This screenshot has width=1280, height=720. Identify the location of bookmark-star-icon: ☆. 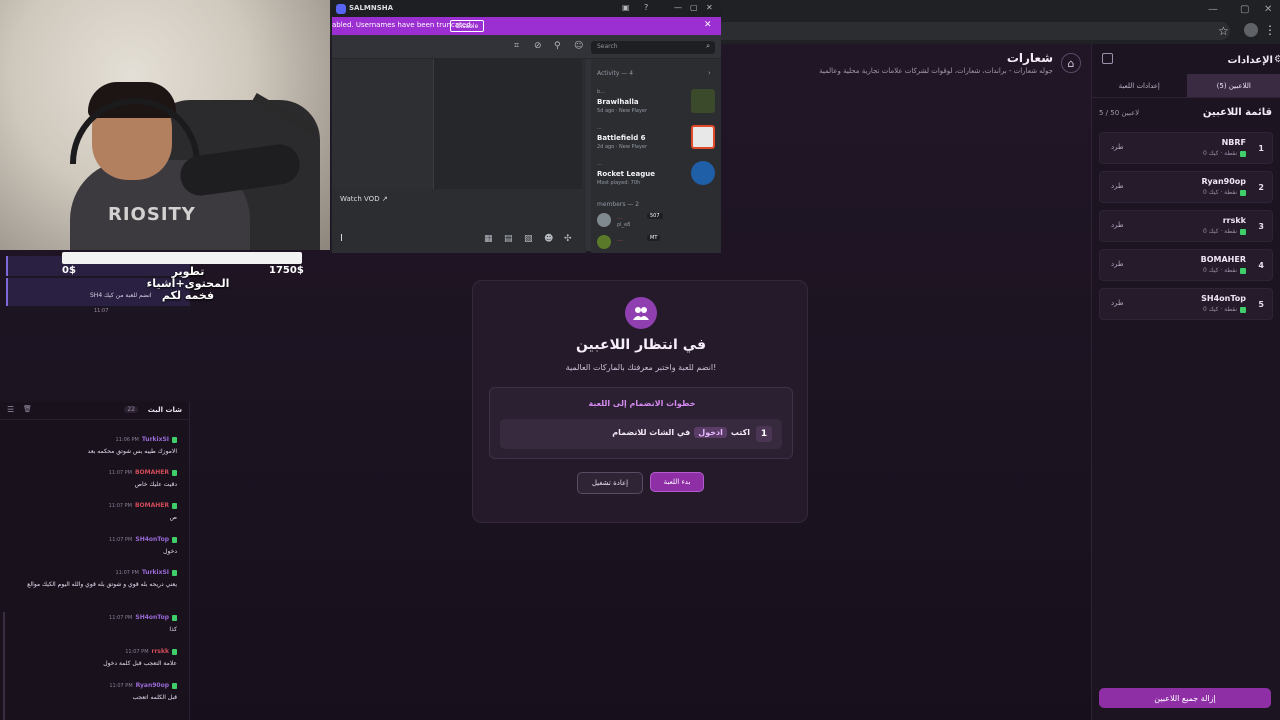
(1223, 31).